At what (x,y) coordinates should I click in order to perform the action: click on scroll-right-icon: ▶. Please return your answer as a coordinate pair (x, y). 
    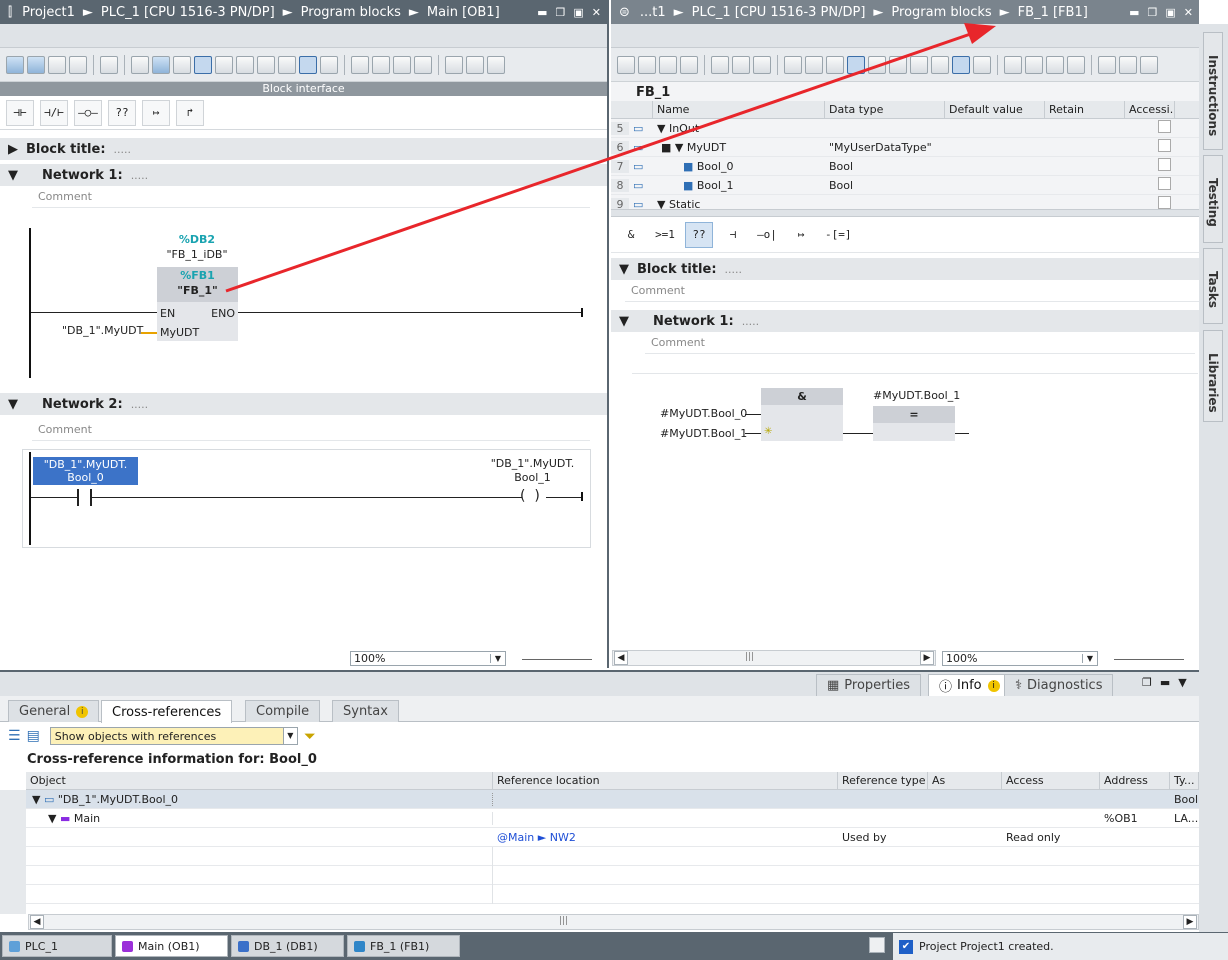
    Looking at the image, I should click on (927, 658).